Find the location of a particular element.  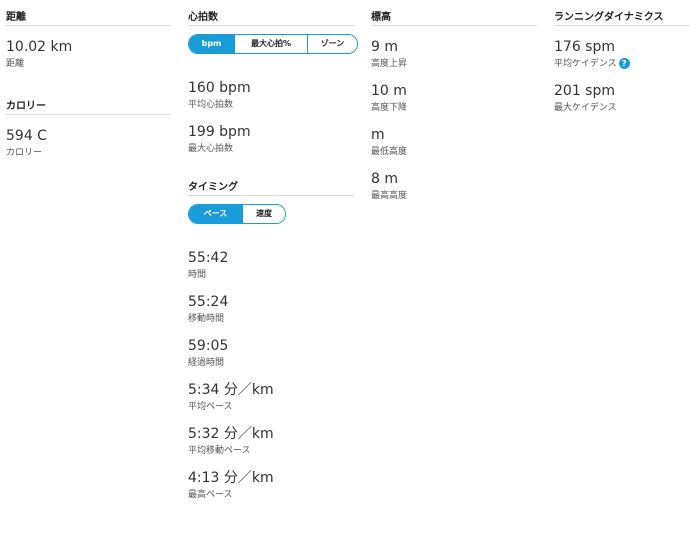

heart-rate-unit-toggle: bpm 最大心拍% ゾーン is located at coordinates (273, 44).